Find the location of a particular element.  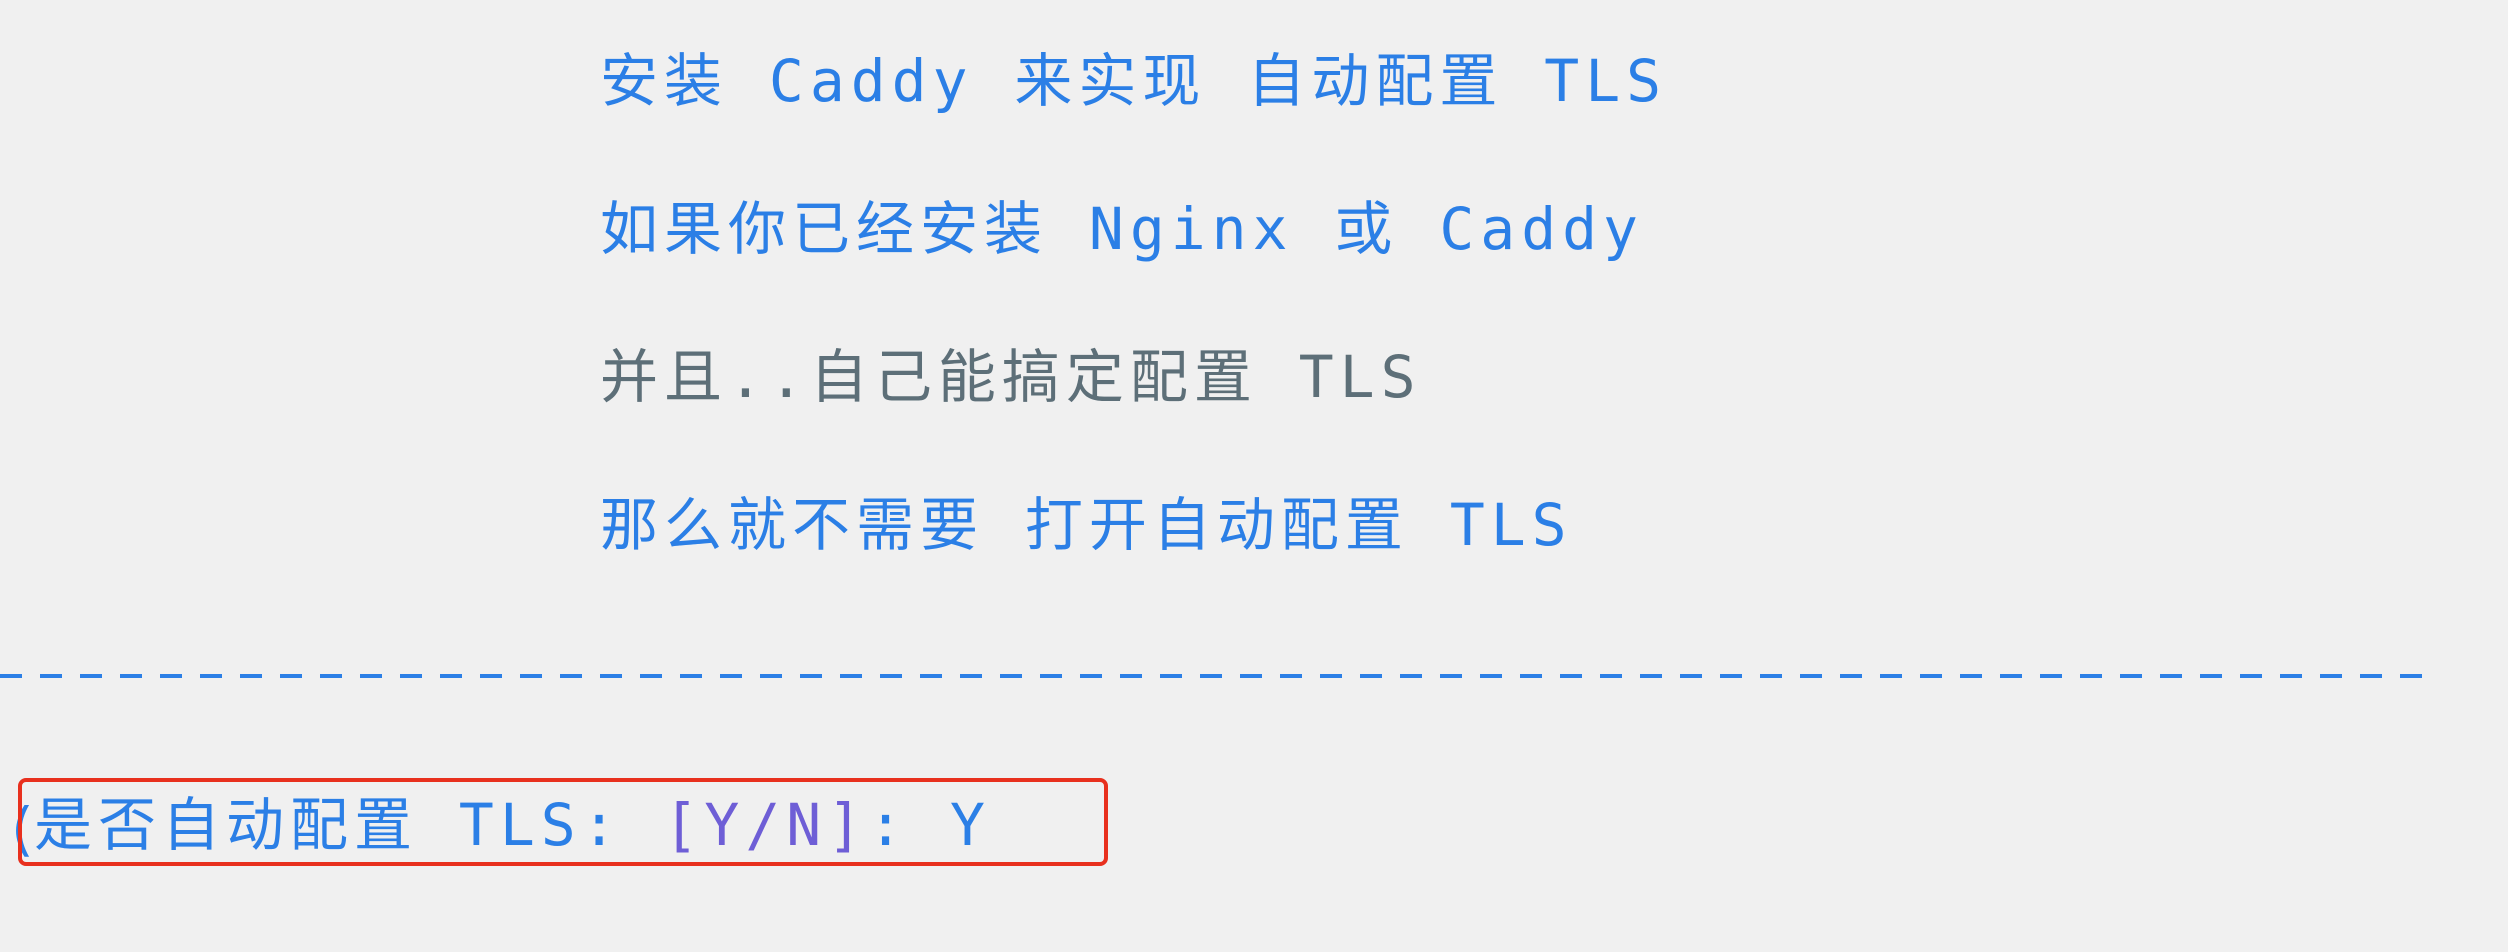

auto-tls-prompt: 是否自动配置 TLS: [Y/N]: Y is located at coordinates (512, 825).